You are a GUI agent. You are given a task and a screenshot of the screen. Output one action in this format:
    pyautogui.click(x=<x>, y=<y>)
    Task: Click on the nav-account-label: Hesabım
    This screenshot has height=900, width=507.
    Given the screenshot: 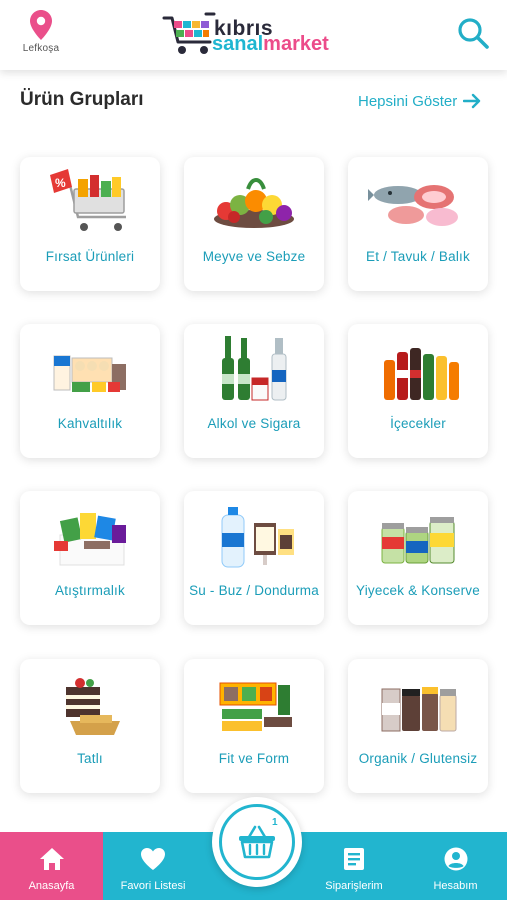 What is the action you would take?
    pyautogui.click(x=455, y=886)
    